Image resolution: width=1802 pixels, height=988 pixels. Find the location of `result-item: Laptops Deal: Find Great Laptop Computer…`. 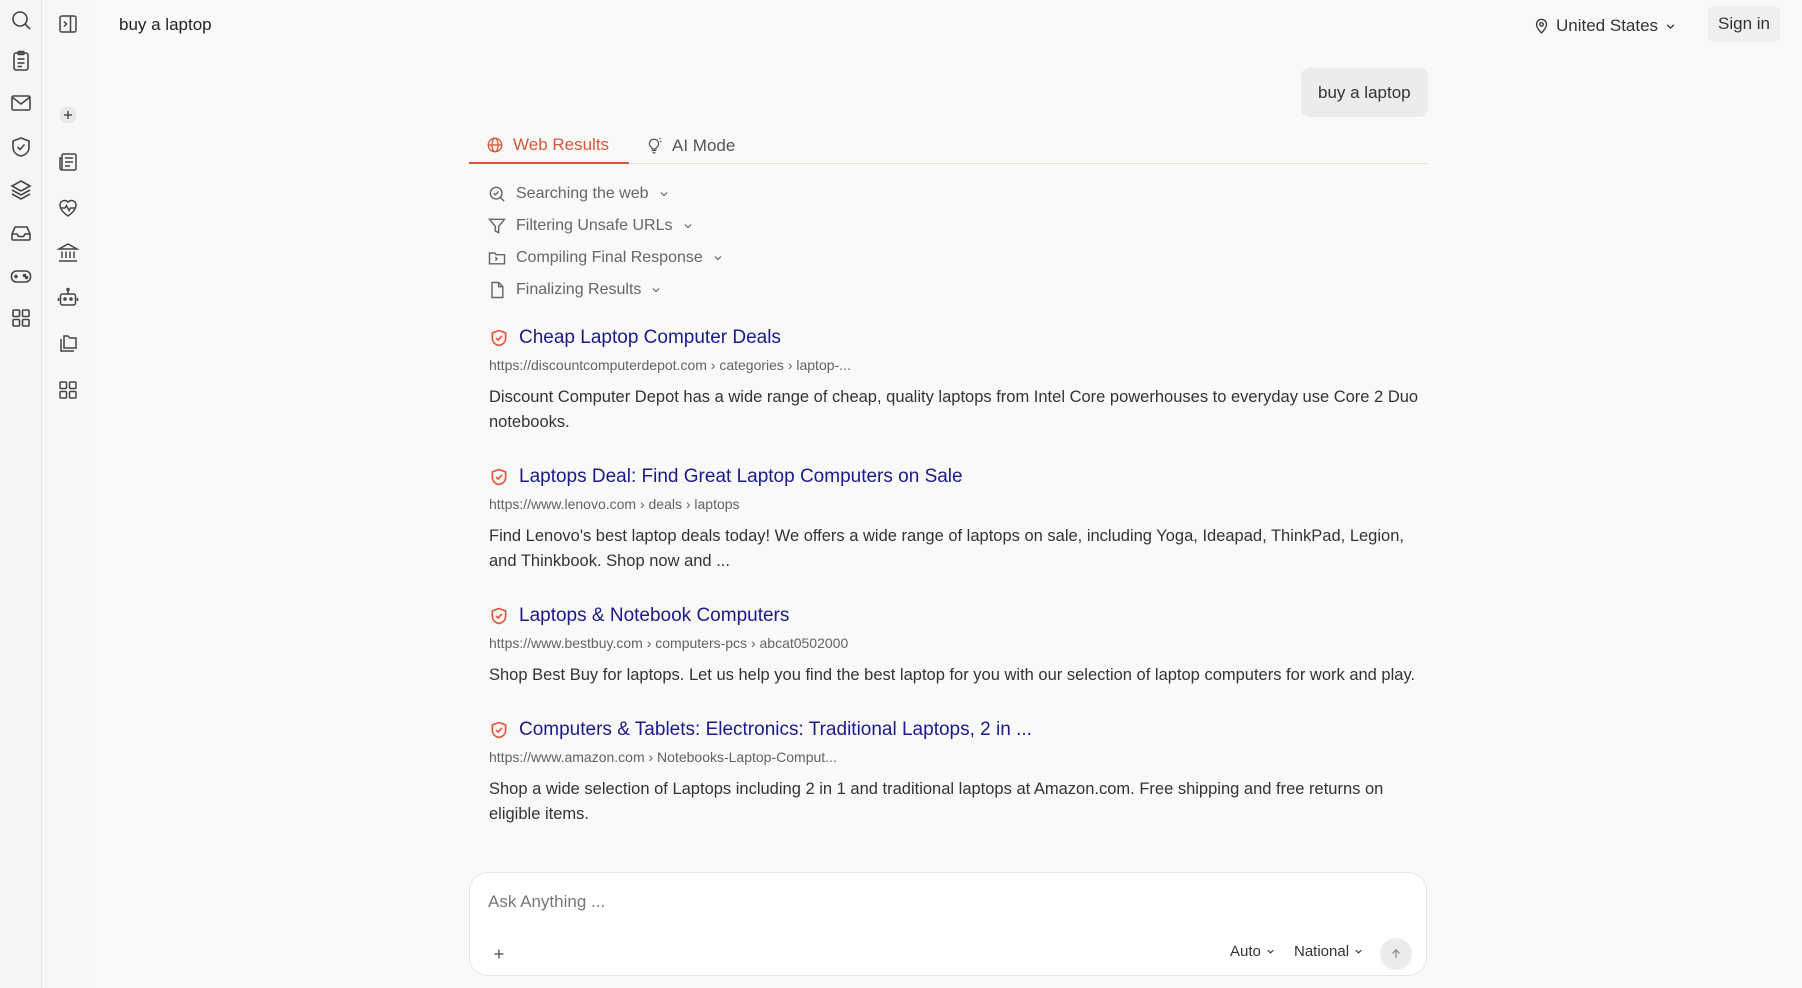

result-item: Laptops Deal: Find Great Laptop Computer… is located at coordinates (954, 517).